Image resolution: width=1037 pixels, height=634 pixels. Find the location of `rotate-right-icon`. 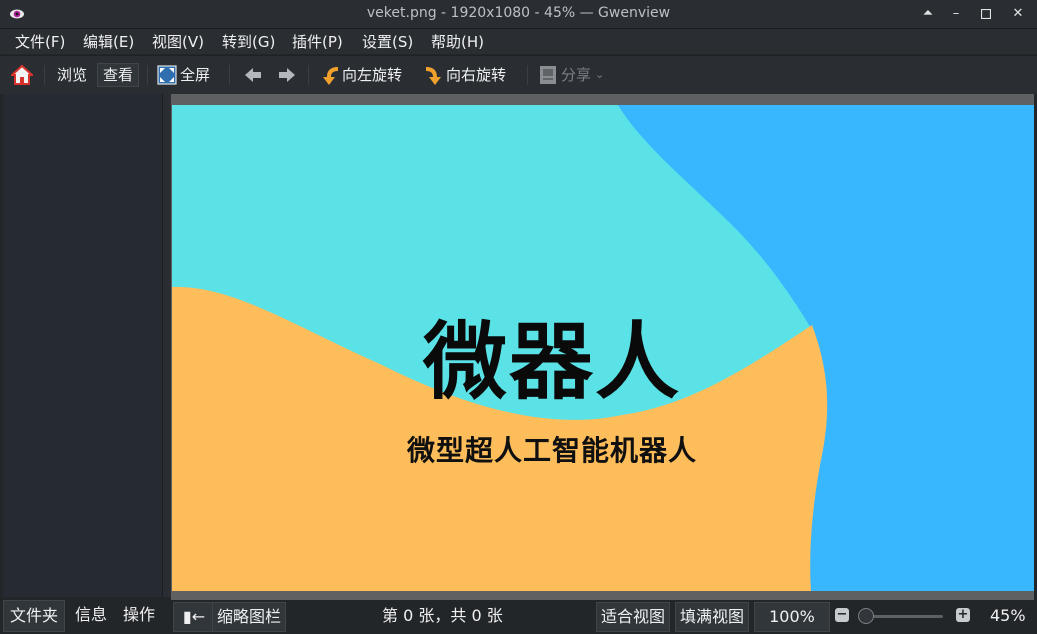

rotate-right-icon is located at coordinates (433, 76).